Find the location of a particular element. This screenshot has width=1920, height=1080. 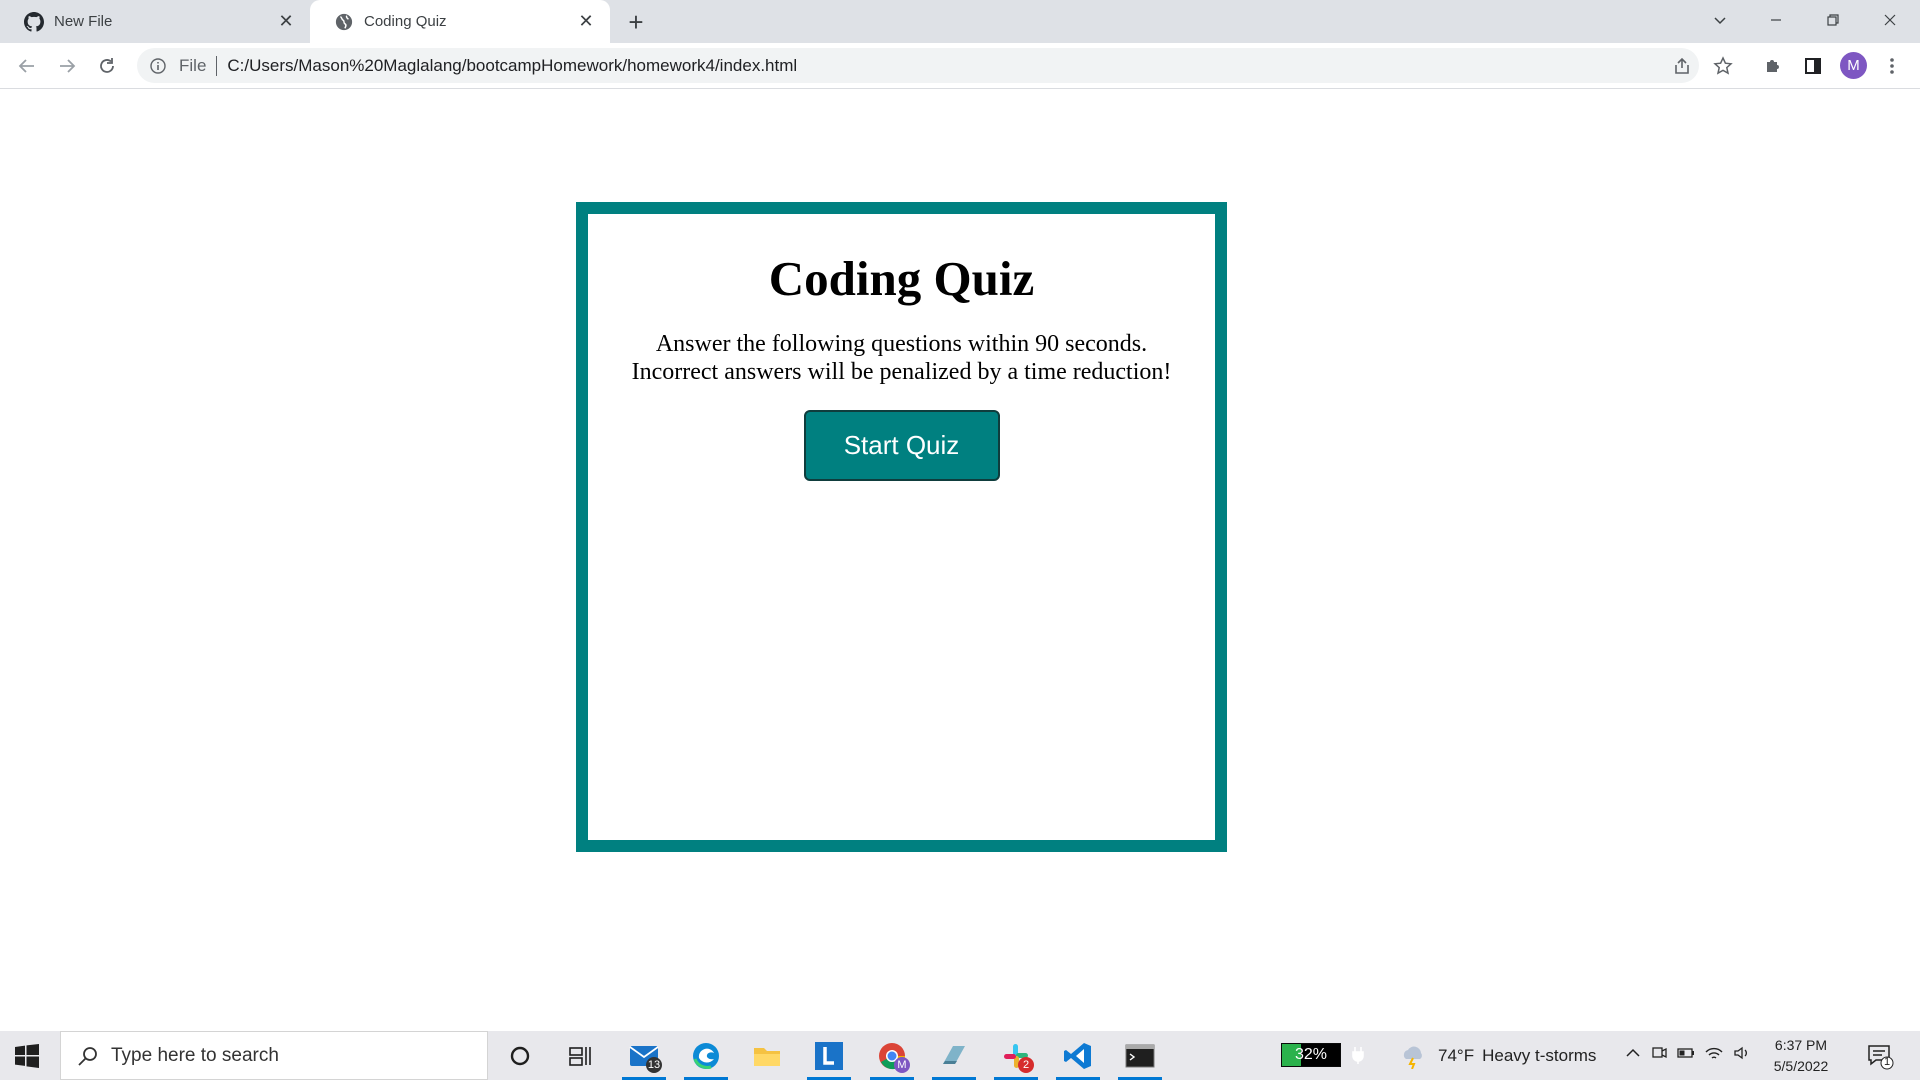

meet-now-icon is located at coordinates (1659, 1055).